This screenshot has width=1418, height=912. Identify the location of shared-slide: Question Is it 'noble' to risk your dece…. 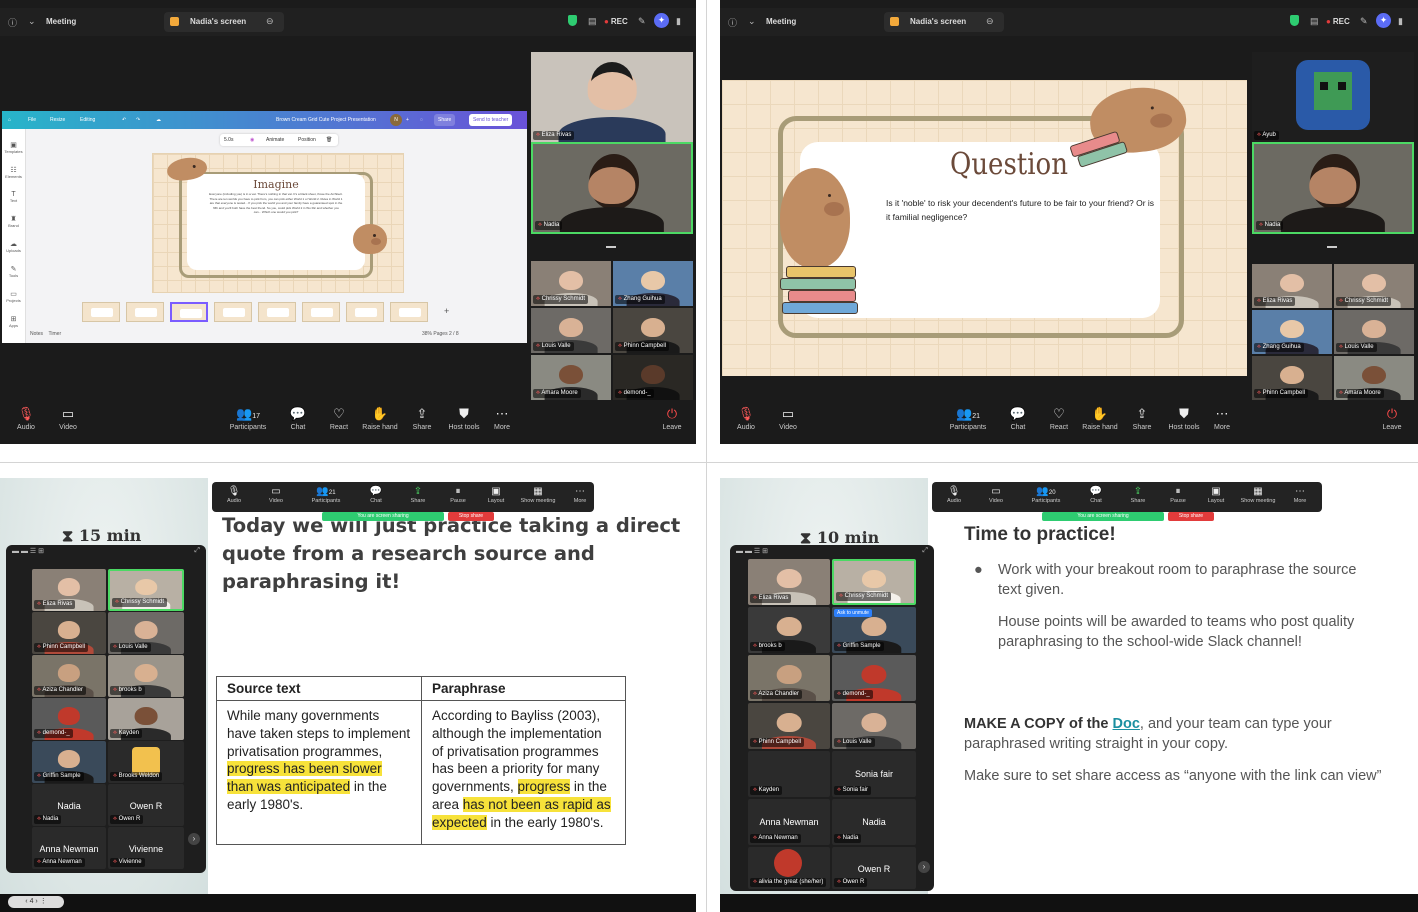
(984, 228).